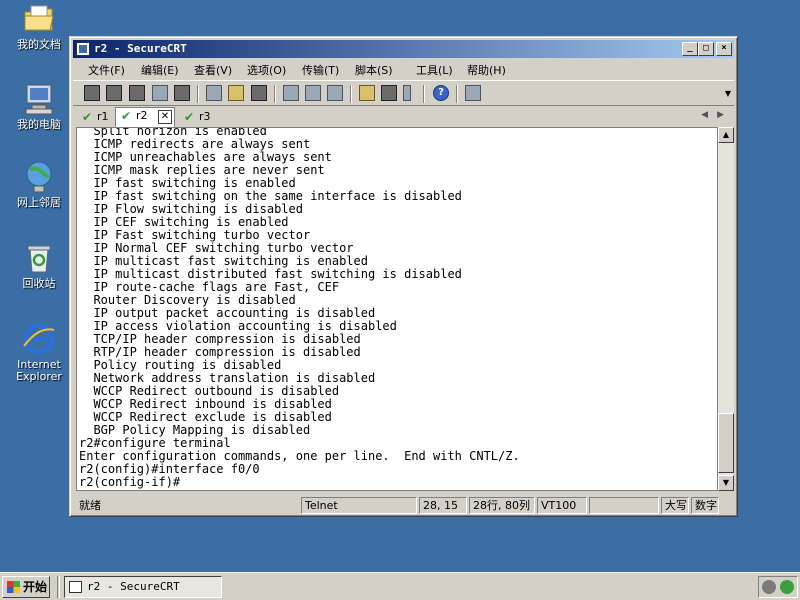 This screenshot has width=800, height=600. What do you see at coordinates (389, 93) in the screenshot?
I see `global-options-icon` at bounding box center [389, 93].